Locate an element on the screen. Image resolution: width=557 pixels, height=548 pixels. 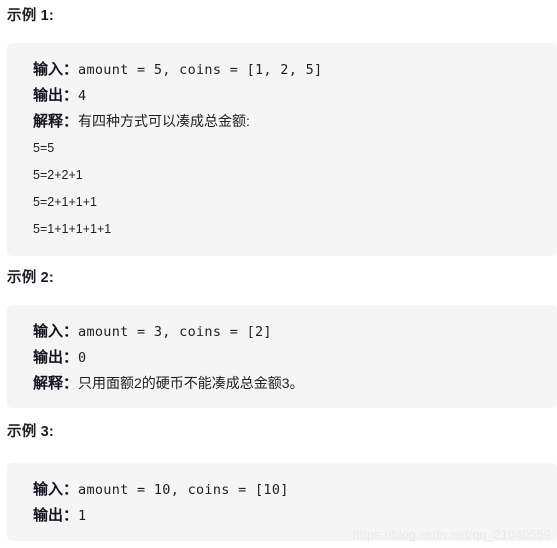
output-value: 1 is located at coordinates (82, 516).